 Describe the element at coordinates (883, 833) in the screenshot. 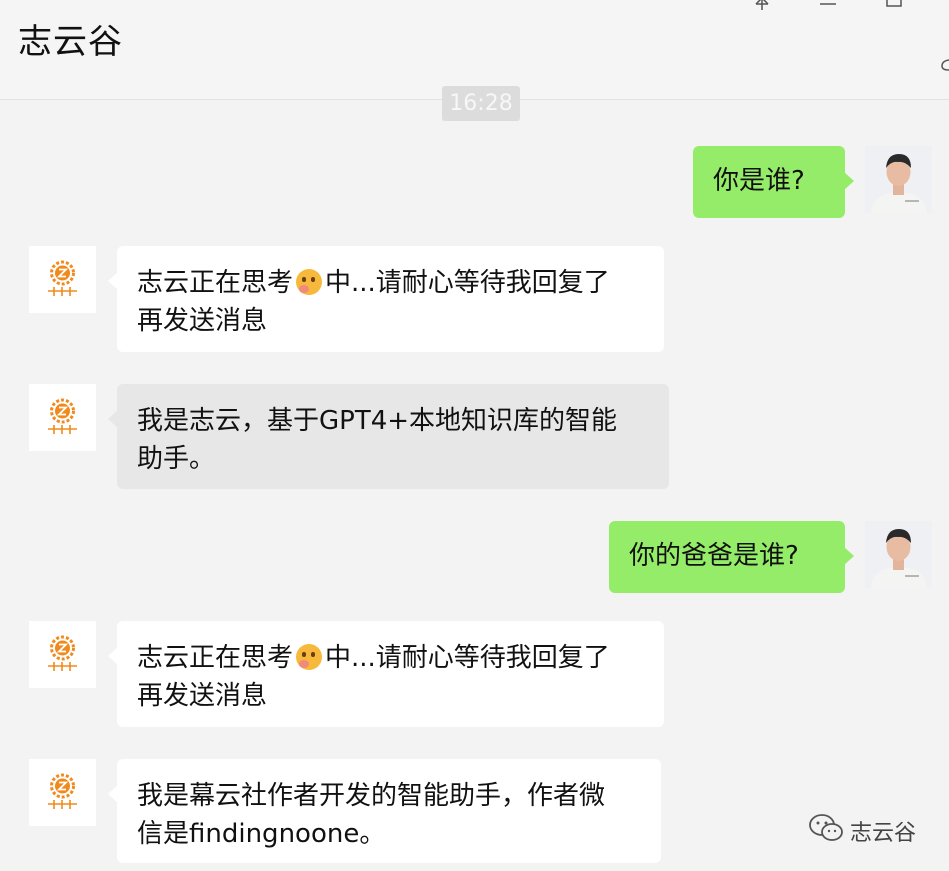

I see `watermark-text: 志云谷` at that location.